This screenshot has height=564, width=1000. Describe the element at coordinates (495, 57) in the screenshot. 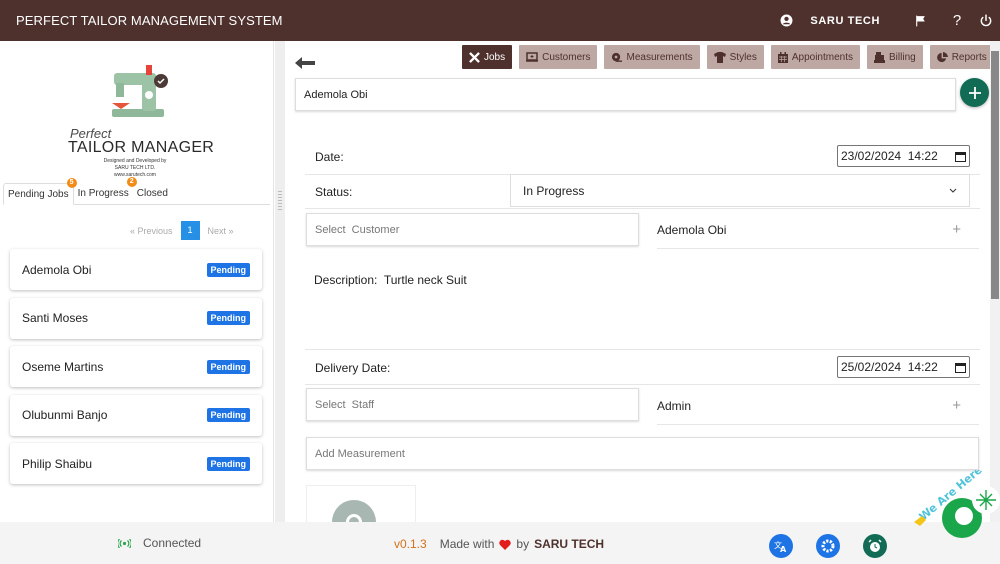

I see `nav-label: Jobs` at that location.